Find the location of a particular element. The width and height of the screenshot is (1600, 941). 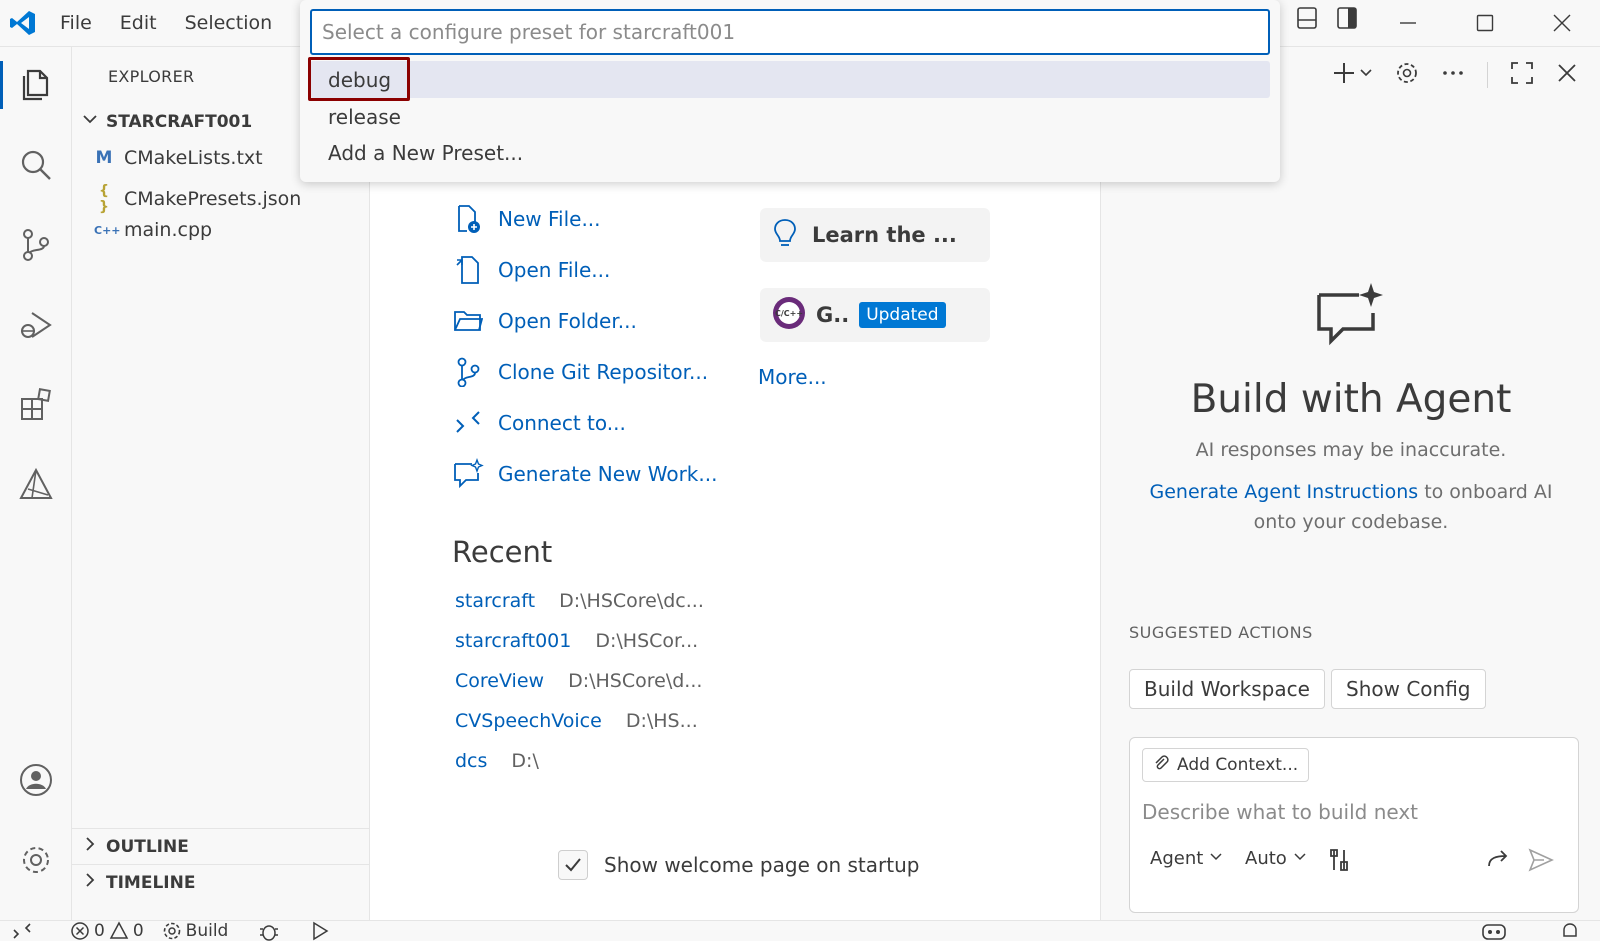

menu-selection: Selection is located at coordinates (229, 23).